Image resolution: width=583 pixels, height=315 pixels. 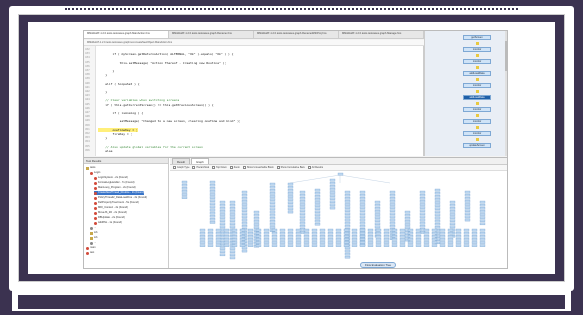 I want to click on flow-node: monitor, so click(x=477, y=109).